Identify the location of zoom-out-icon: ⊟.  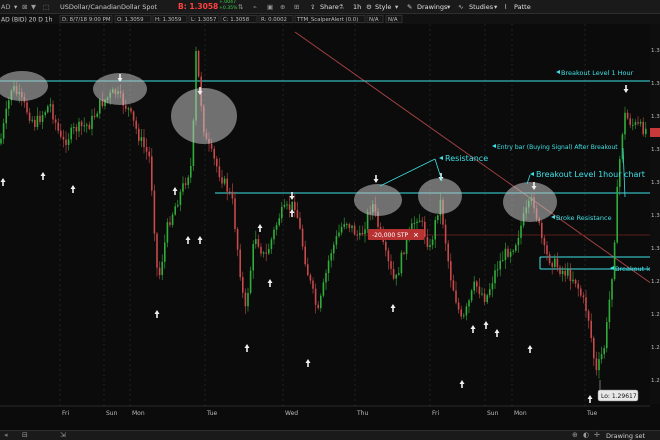
(25, 435).